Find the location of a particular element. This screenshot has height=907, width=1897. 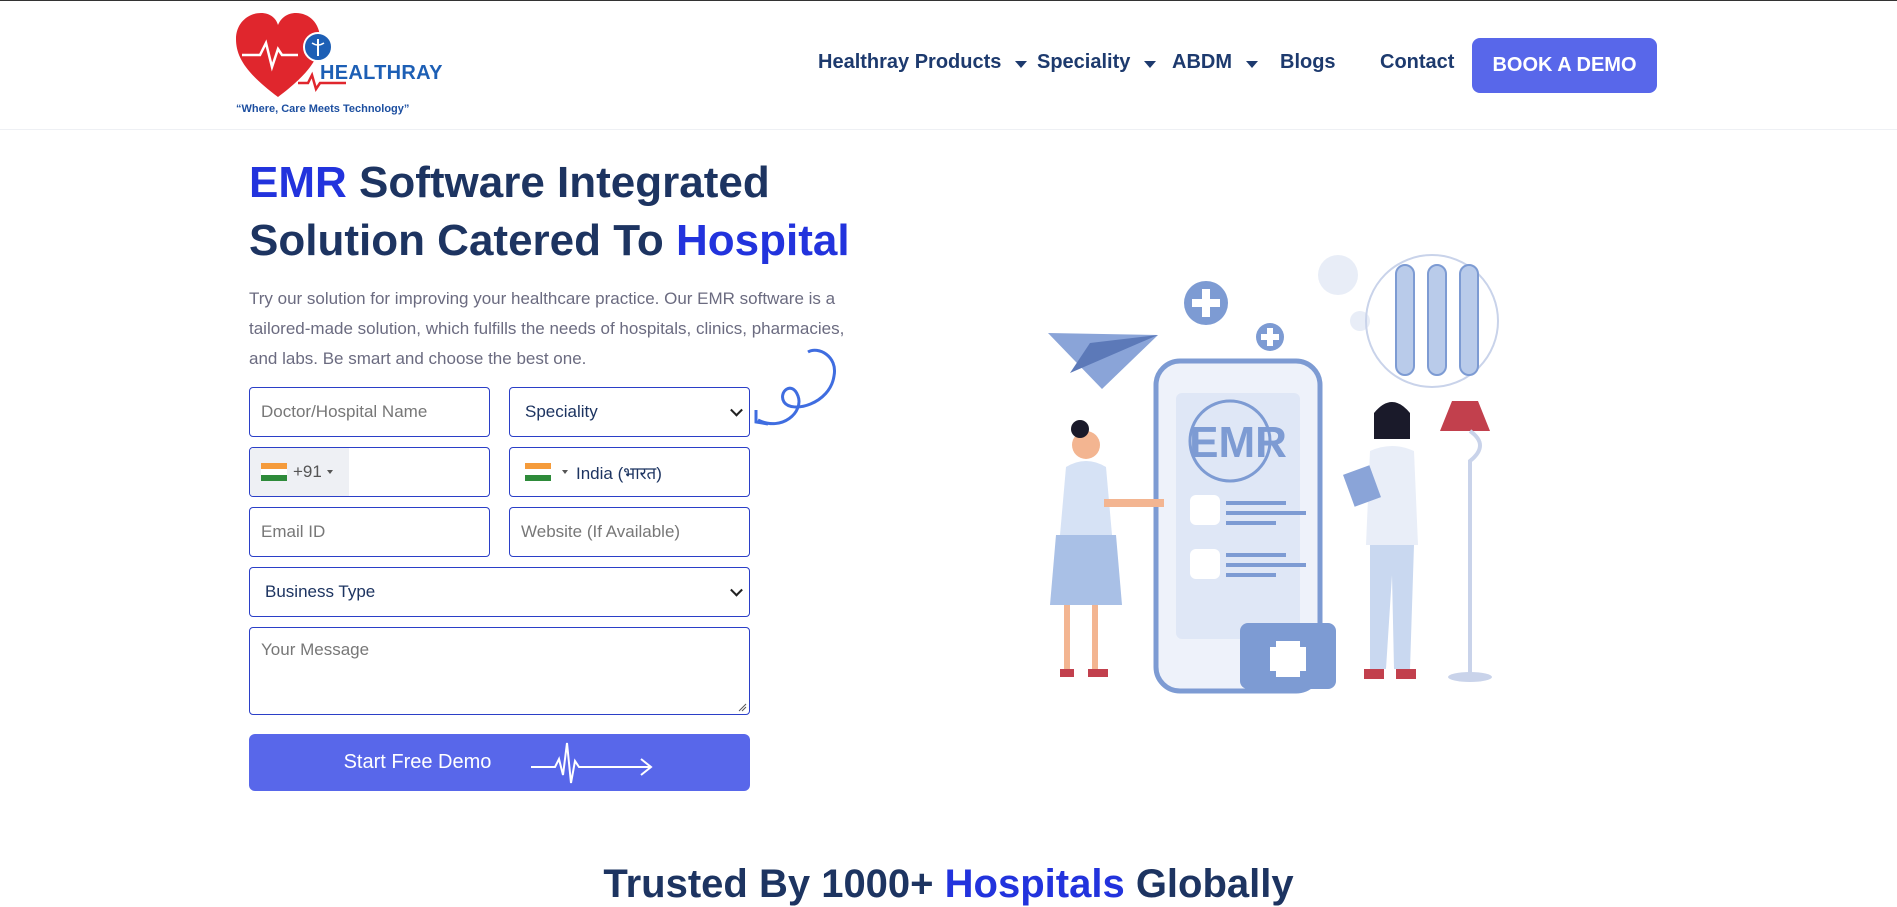

heartbeat-arrow-icon is located at coordinates (592, 762).